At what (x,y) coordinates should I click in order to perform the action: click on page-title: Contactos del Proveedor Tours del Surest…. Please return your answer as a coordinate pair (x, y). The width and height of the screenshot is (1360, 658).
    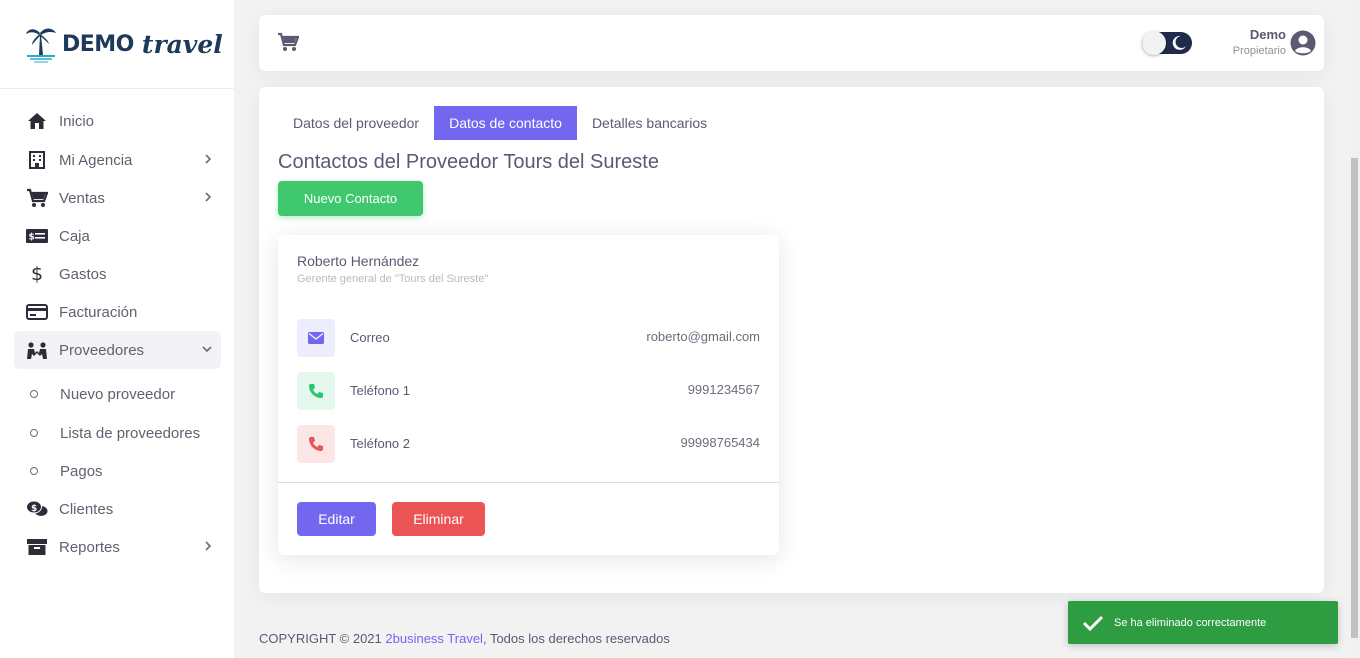
    Looking at the image, I should click on (468, 162).